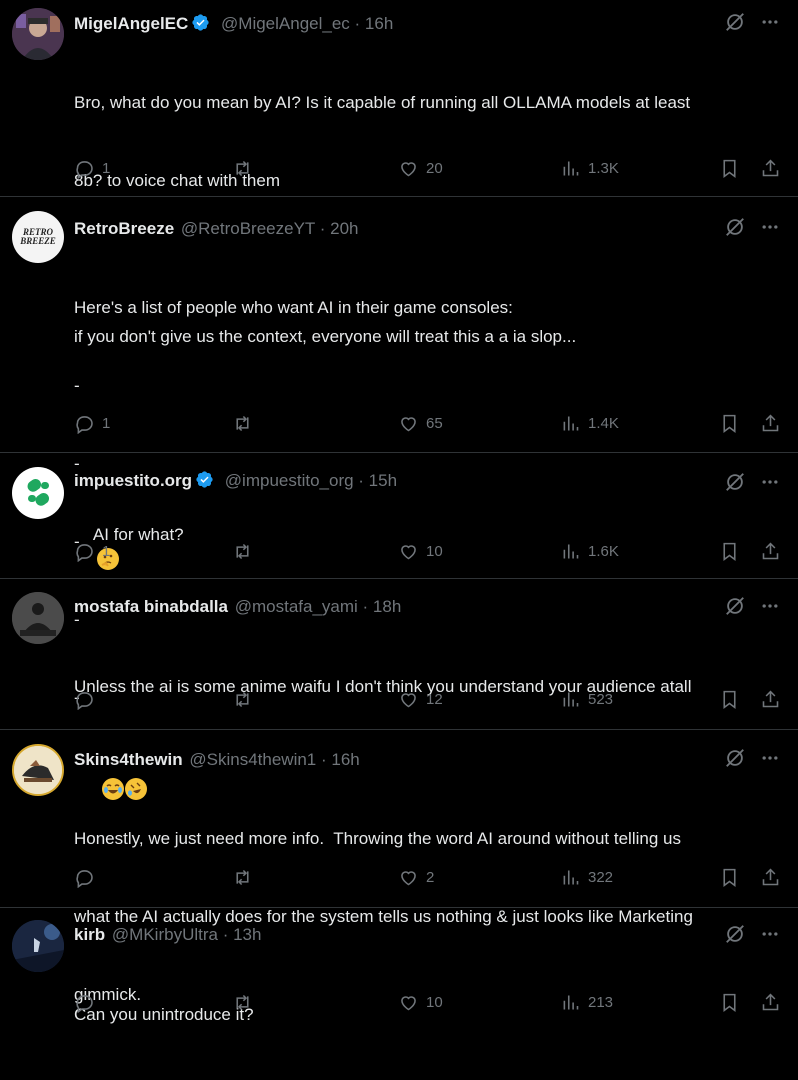  I want to click on user-handle: @Skins4thewin1, so click(252, 759).